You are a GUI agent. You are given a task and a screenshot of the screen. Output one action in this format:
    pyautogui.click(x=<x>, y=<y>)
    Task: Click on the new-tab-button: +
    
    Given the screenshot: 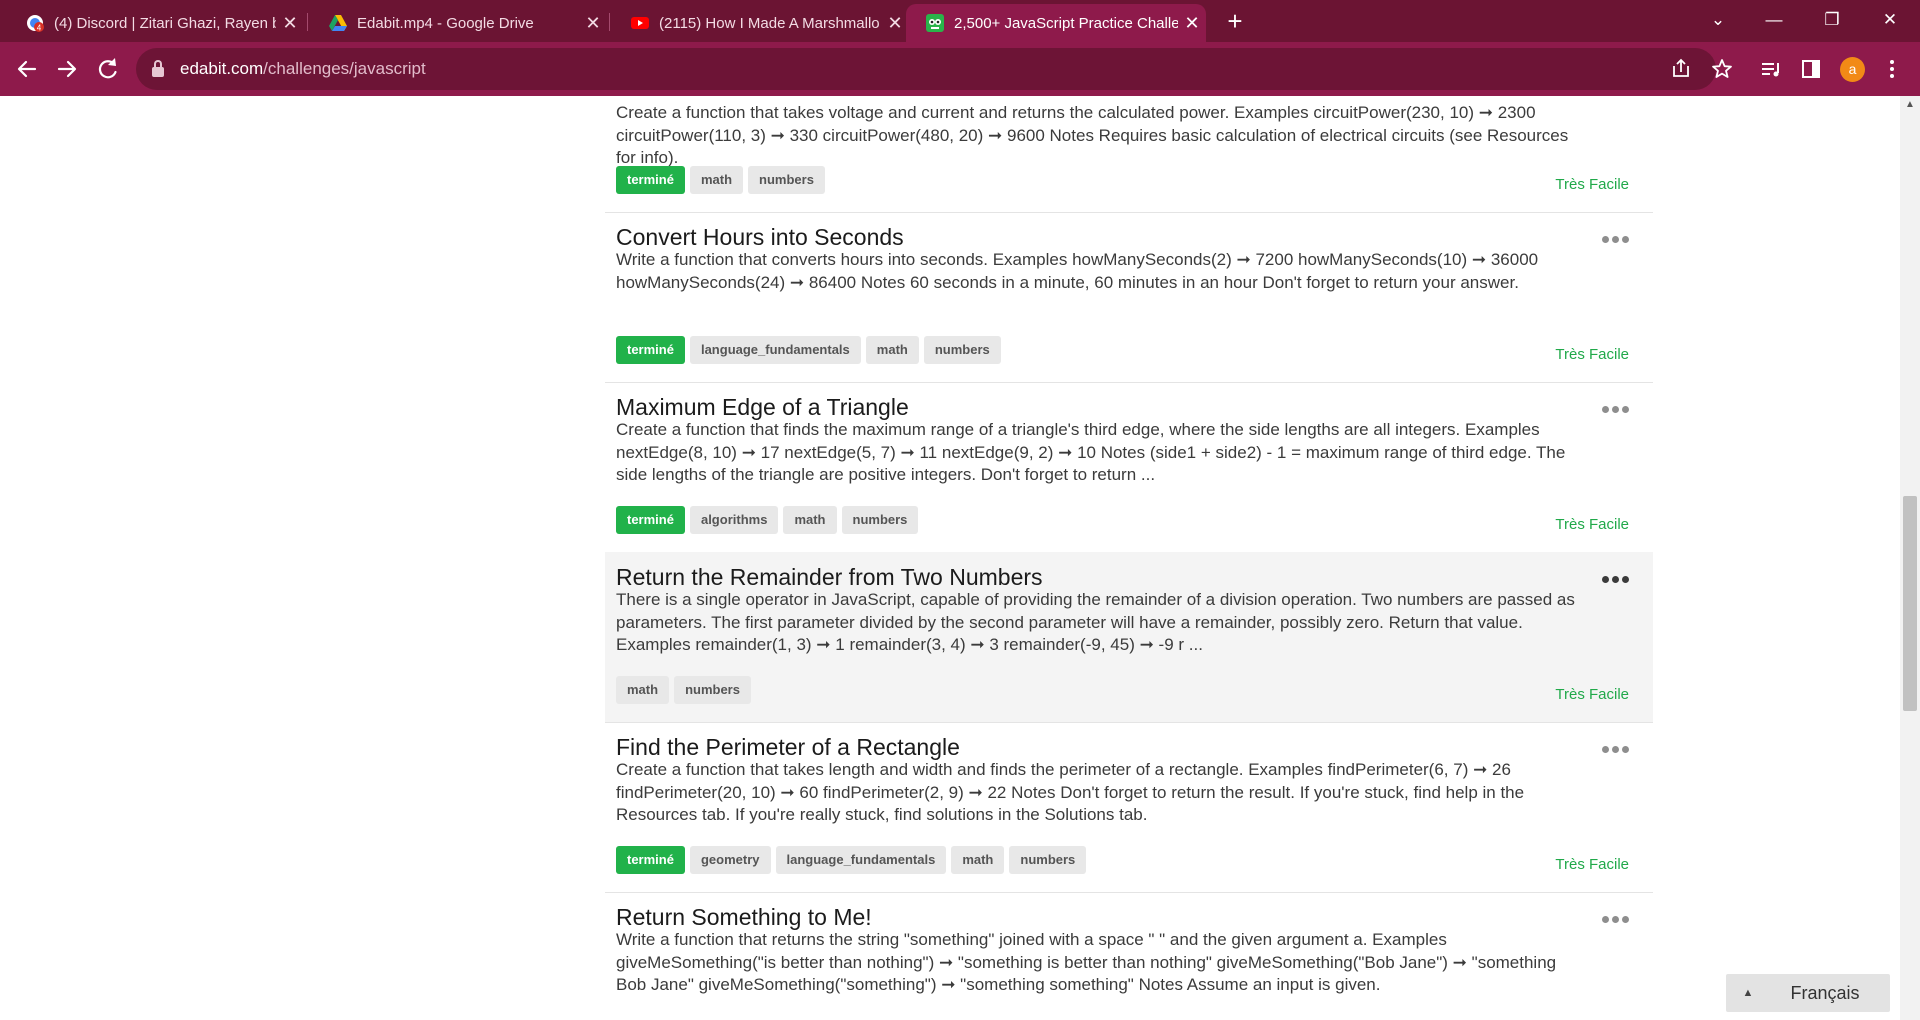 What is the action you would take?
    pyautogui.click(x=1235, y=21)
    